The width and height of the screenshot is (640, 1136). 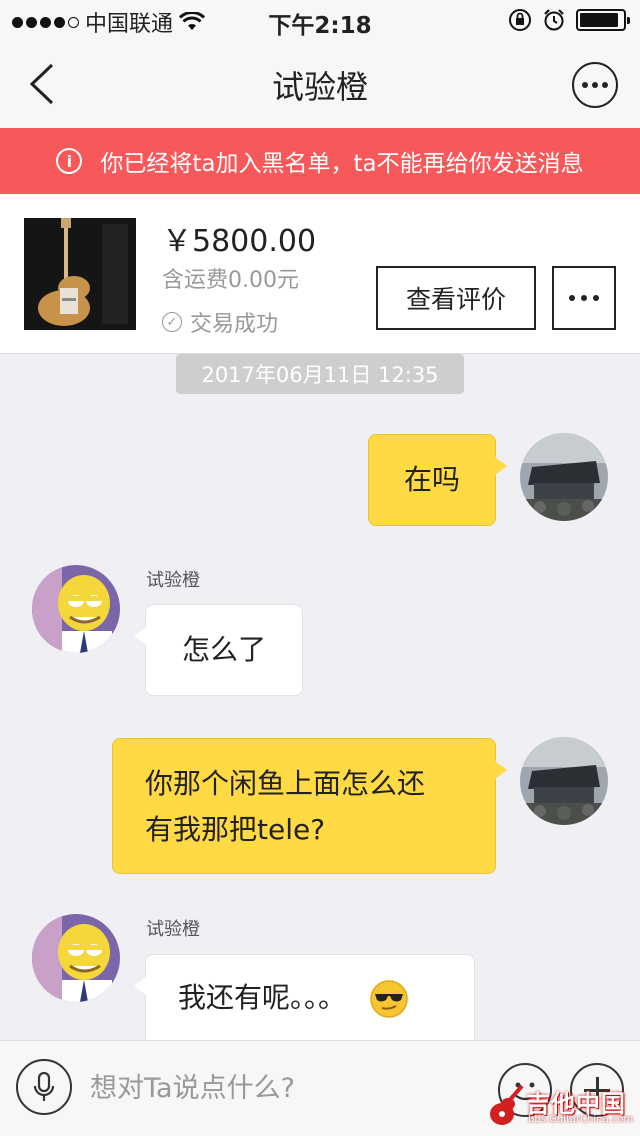 What do you see at coordinates (172, 322) in the screenshot?
I see `check-circle-icon: ✓` at bounding box center [172, 322].